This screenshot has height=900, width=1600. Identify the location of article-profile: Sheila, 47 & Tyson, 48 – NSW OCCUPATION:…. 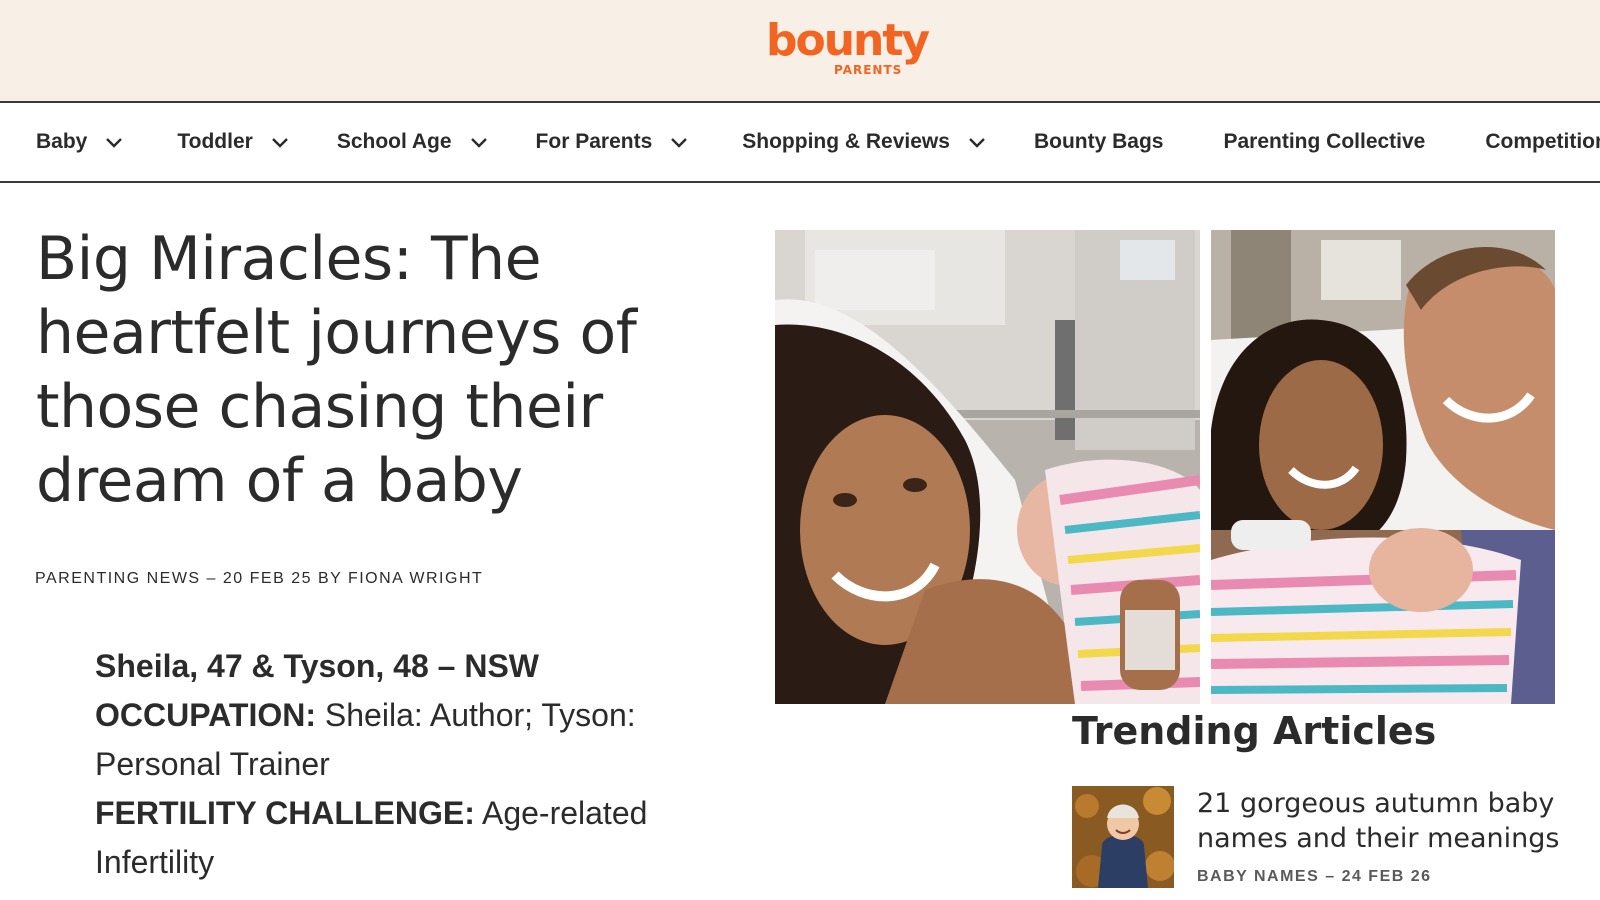
(405, 764).